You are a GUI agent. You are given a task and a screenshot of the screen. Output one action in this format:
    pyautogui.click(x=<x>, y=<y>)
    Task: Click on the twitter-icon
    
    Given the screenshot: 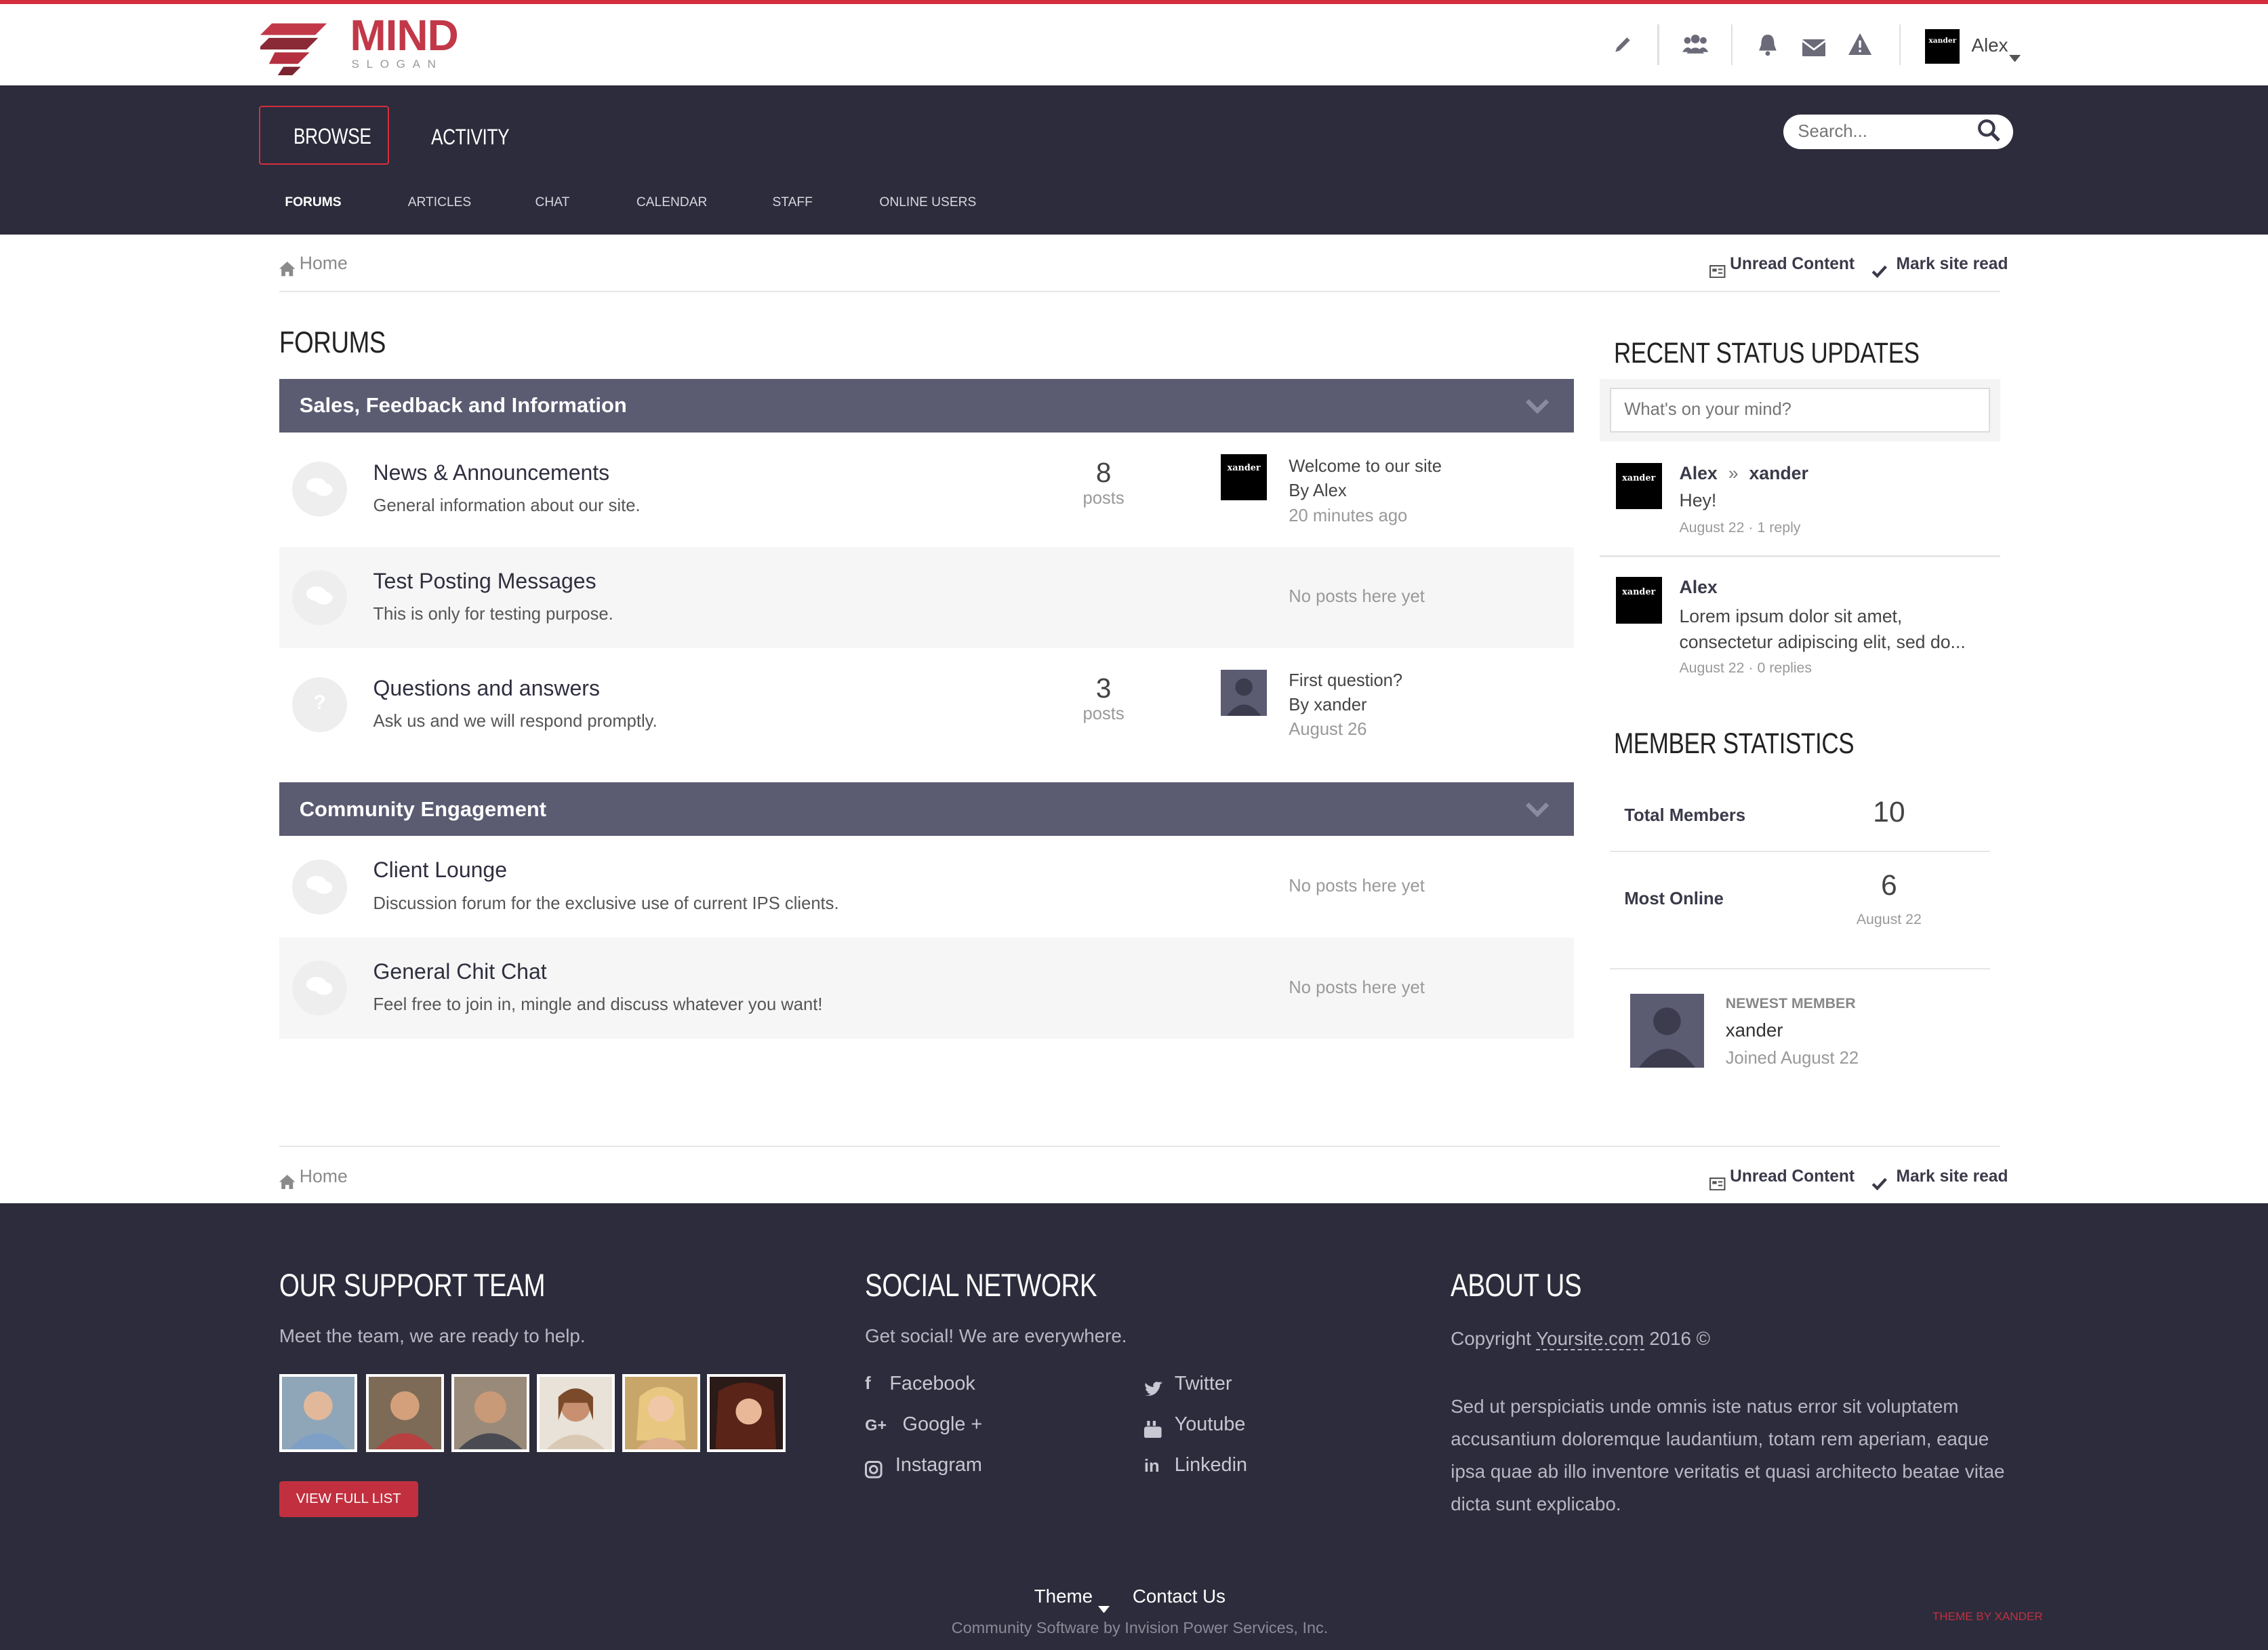 What is the action you would take?
    pyautogui.click(x=1153, y=1390)
    